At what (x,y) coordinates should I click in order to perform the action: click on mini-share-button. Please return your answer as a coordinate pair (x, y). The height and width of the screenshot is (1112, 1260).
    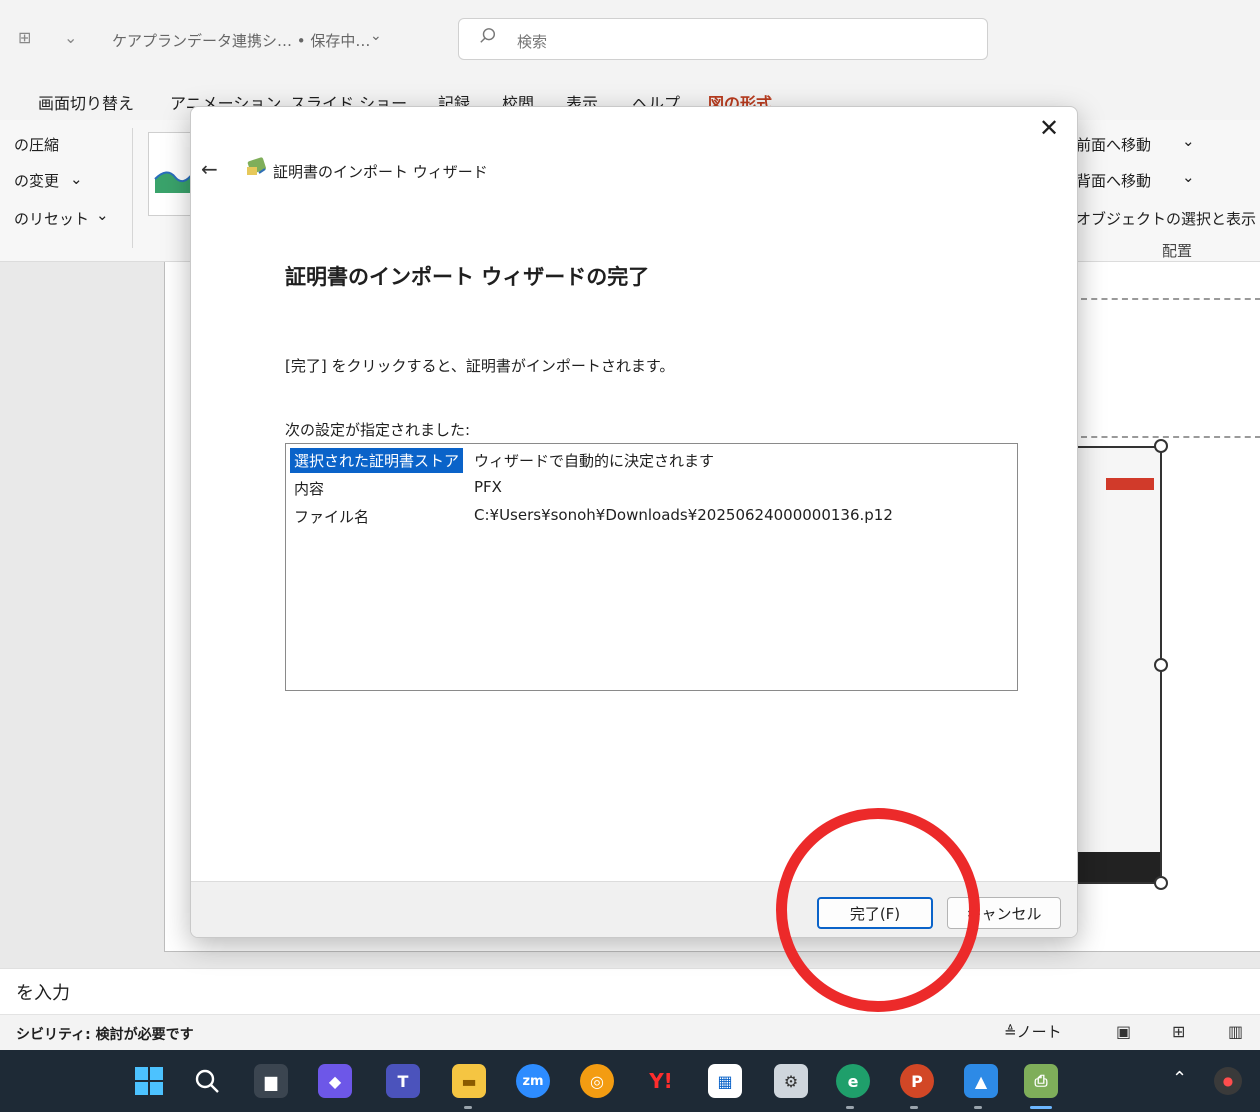
    Looking at the image, I should click on (1130, 484).